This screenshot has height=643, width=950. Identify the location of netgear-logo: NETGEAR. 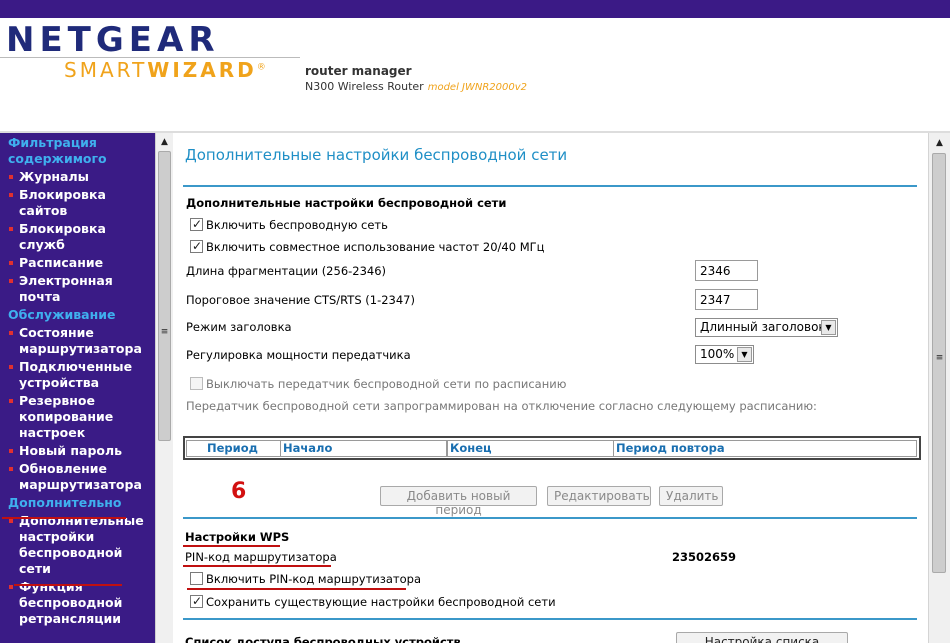
(113, 40).